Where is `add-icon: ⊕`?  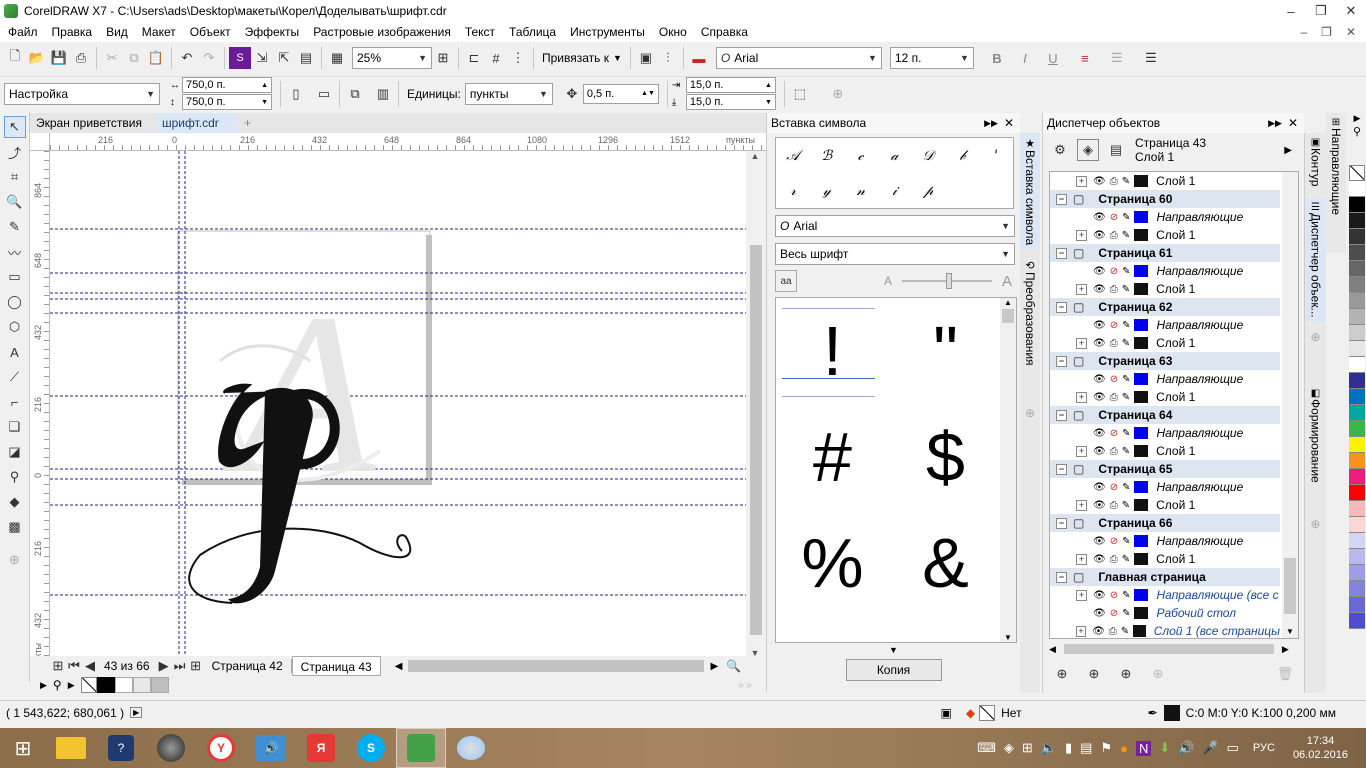 add-icon: ⊕ is located at coordinates (838, 94).